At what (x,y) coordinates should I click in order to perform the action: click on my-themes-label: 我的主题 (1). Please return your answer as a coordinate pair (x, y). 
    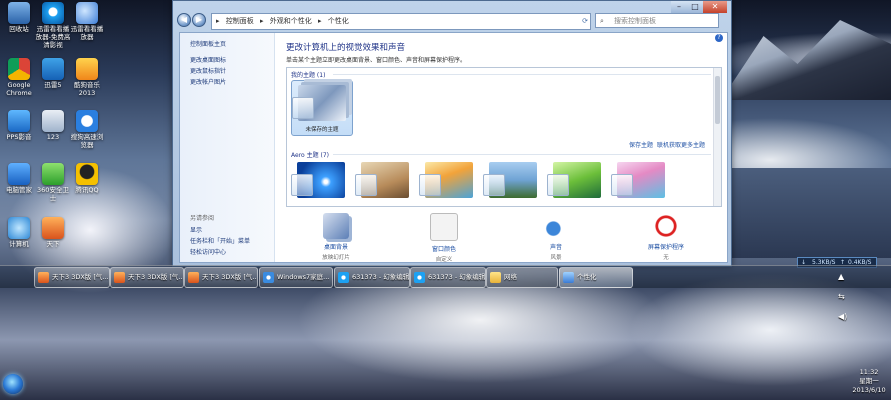
    Looking at the image, I should click on (308, 75).